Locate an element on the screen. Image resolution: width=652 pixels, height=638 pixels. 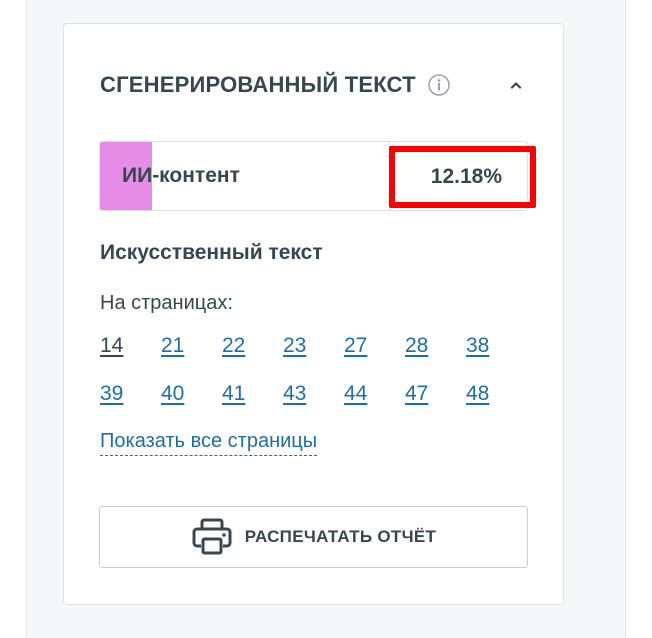
page-link-28: 28 is located at coordinates (435, 358).